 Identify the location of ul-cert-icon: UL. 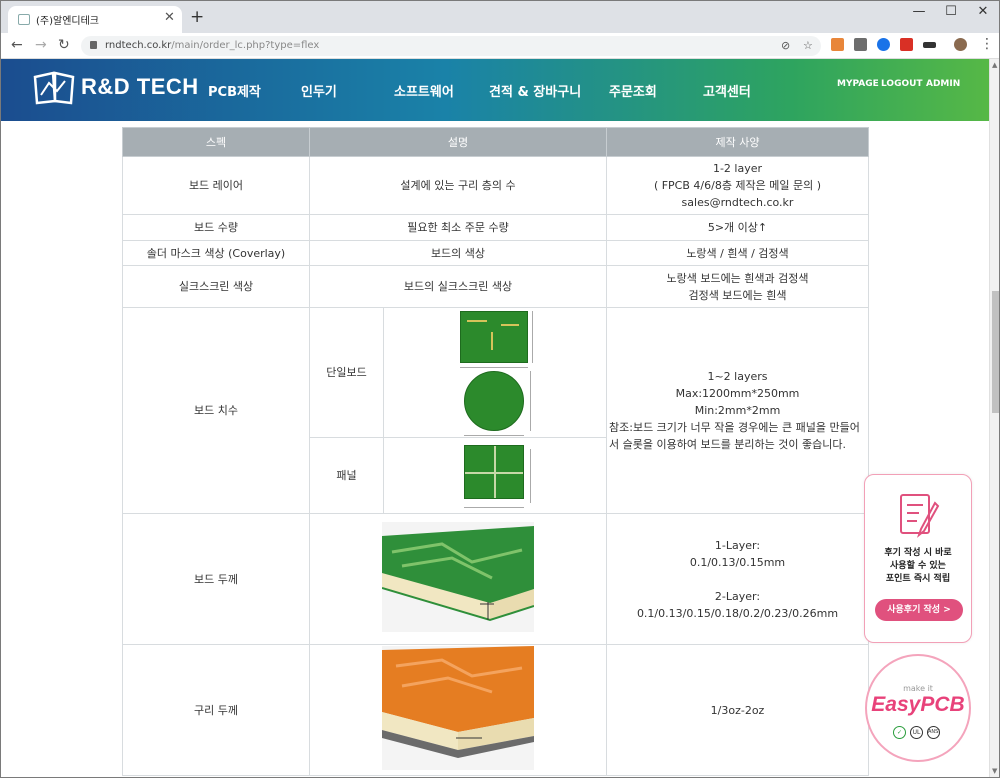
(916, 732).